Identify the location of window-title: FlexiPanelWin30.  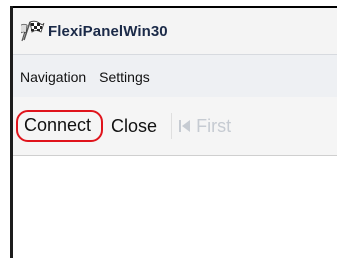
(108, 31).